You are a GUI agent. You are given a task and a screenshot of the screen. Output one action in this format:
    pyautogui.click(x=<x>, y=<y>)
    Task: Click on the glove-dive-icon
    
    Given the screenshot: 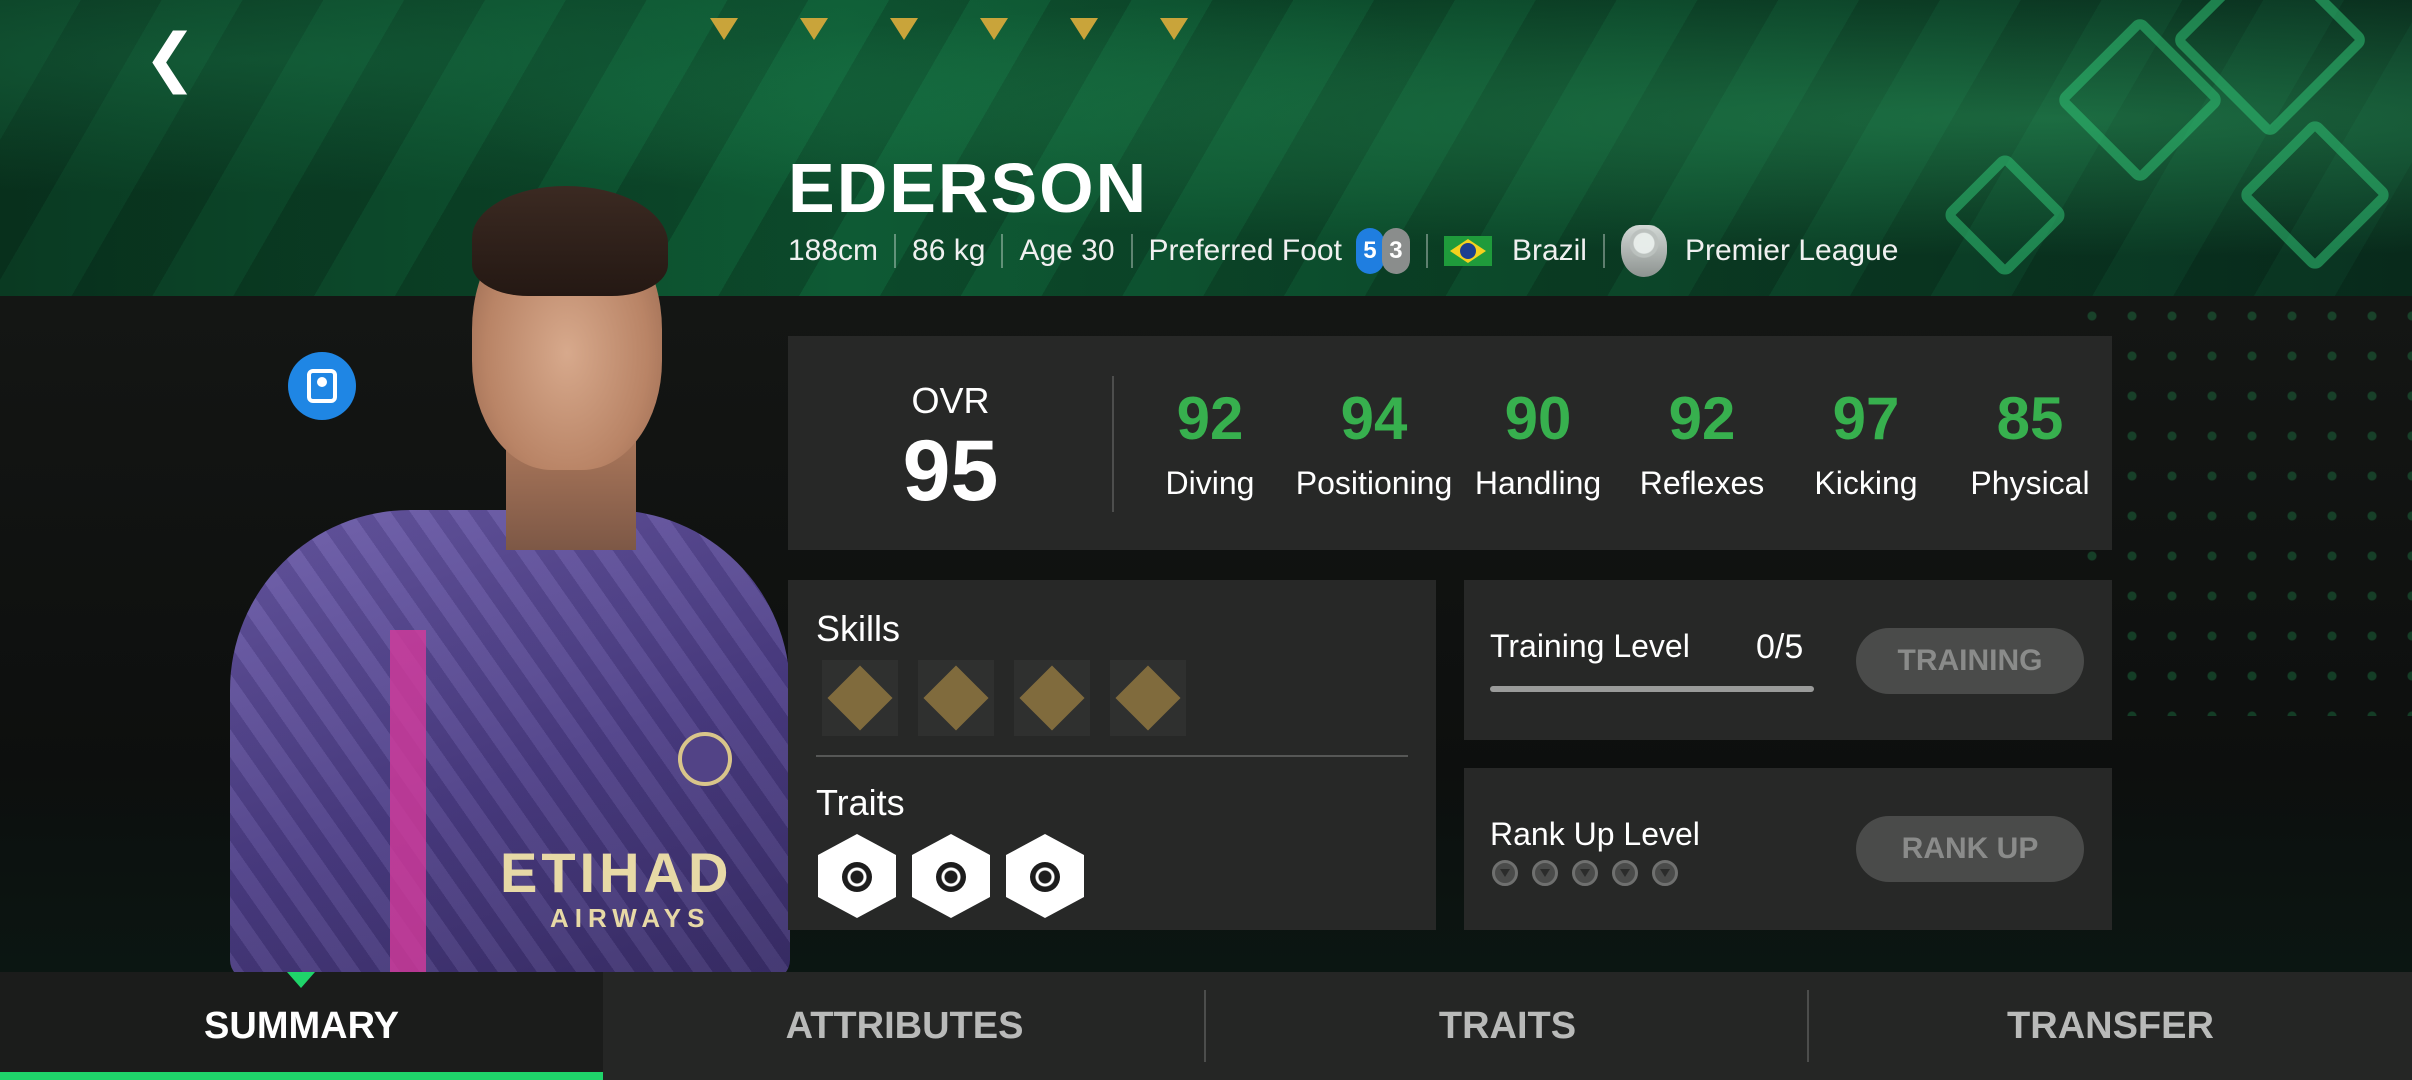 What is the action you would take?
    pyautogui.click(x=860, y=698)
    